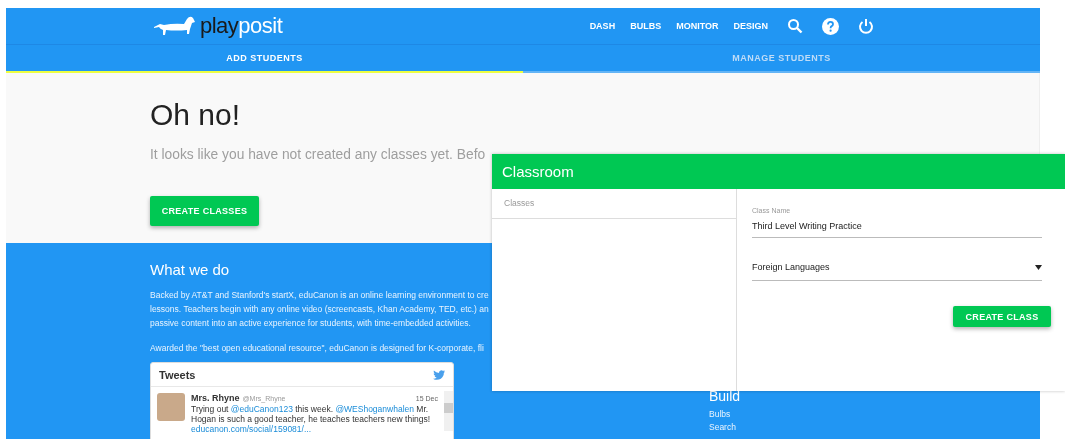 This screenshot has height=439, width=1065. Describe the element at coordinates (317, 348) in the screenshot. I see `paragraph-line: Awarded the "best open educational resource", eduCanon is designed for K-corporate, fli` at that location.